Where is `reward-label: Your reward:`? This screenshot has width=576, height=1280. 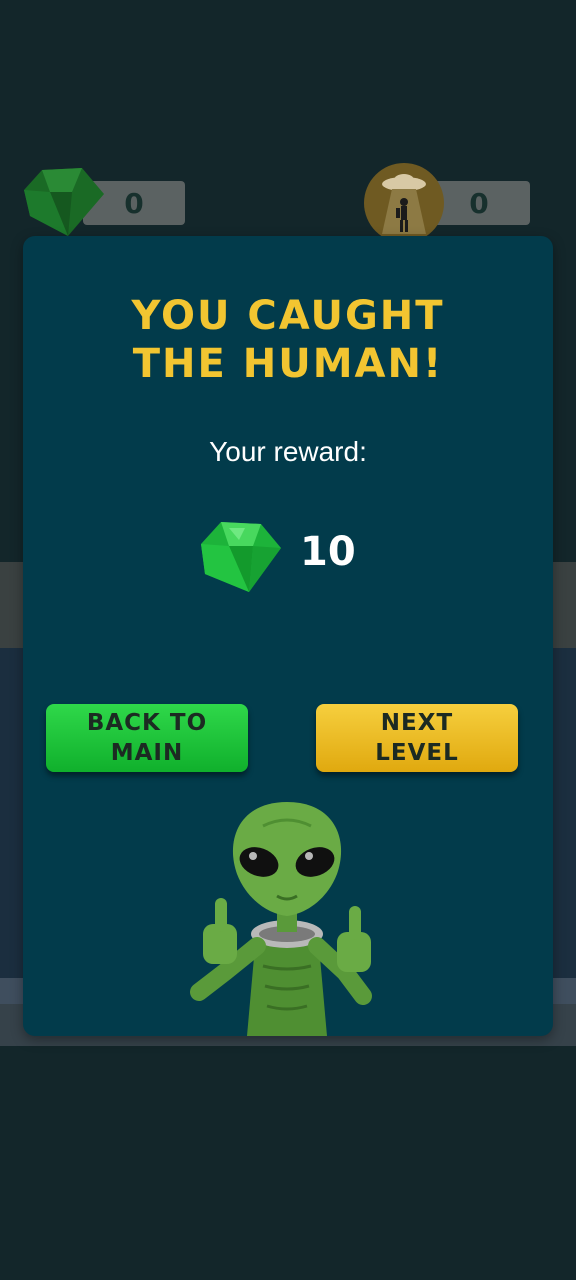 reward-label: Your reward: is located at coordinates (288, 451).